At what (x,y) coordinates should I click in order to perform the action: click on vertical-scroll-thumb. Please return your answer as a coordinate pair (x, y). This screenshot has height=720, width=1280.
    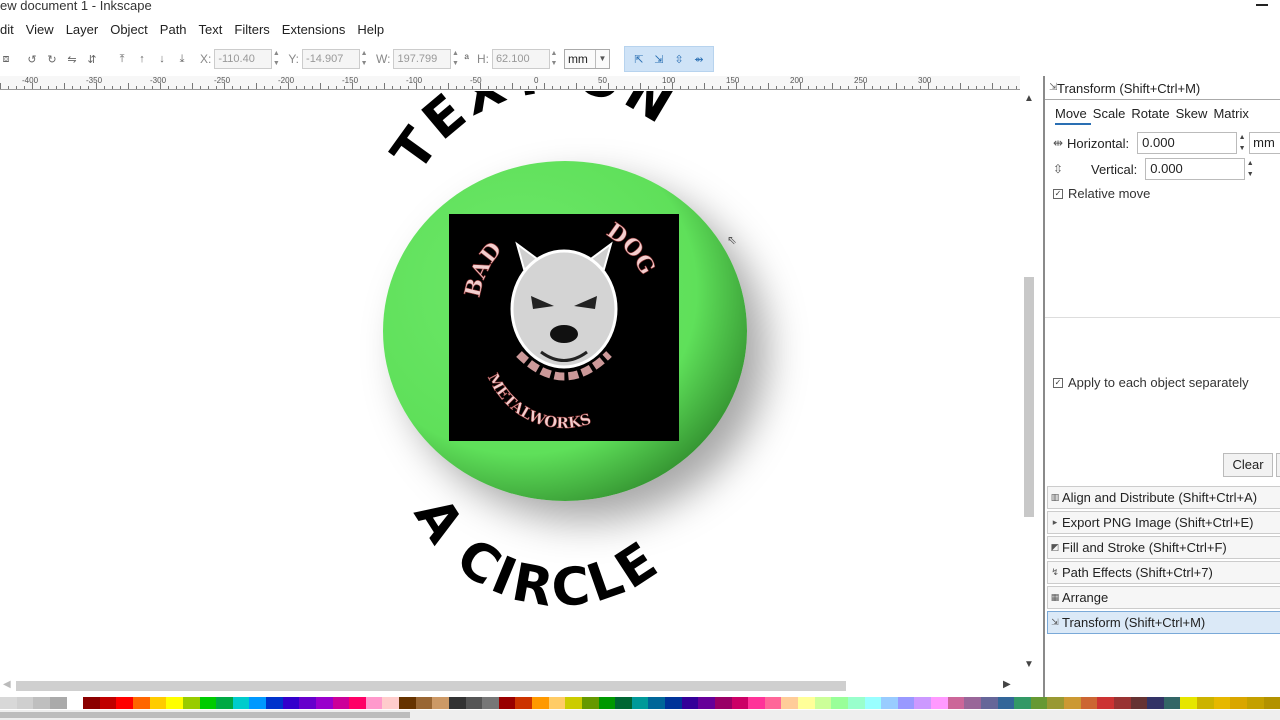
    Looking at the image, I should click on (1029, 397).